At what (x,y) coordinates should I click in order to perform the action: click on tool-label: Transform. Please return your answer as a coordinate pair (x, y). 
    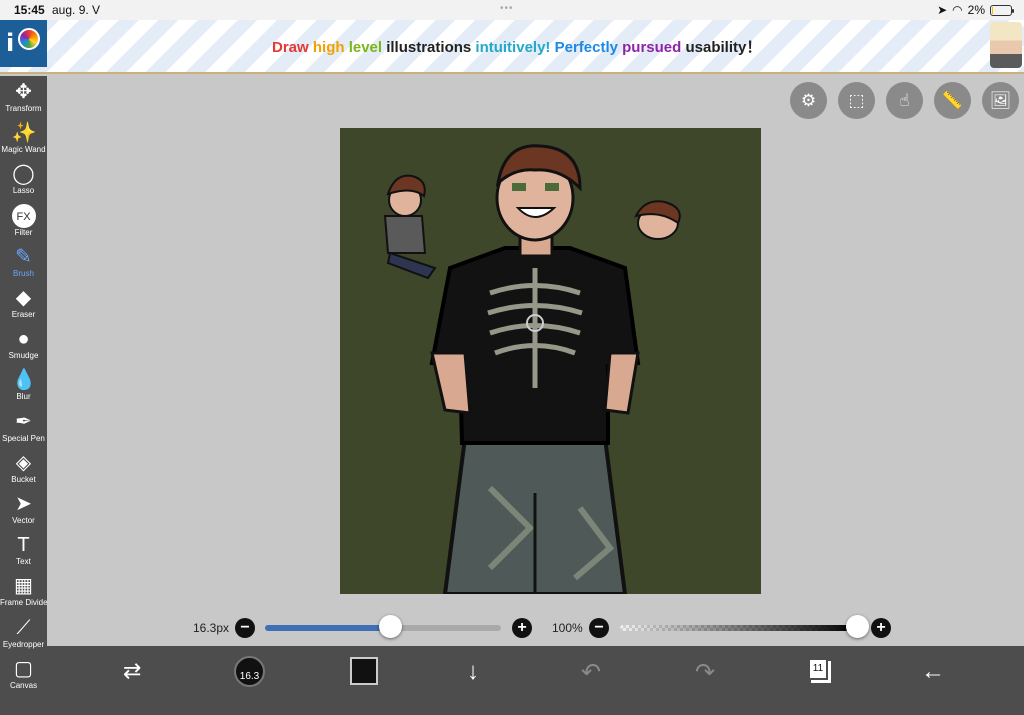
    Looking at the image, I should click on (23, 108).